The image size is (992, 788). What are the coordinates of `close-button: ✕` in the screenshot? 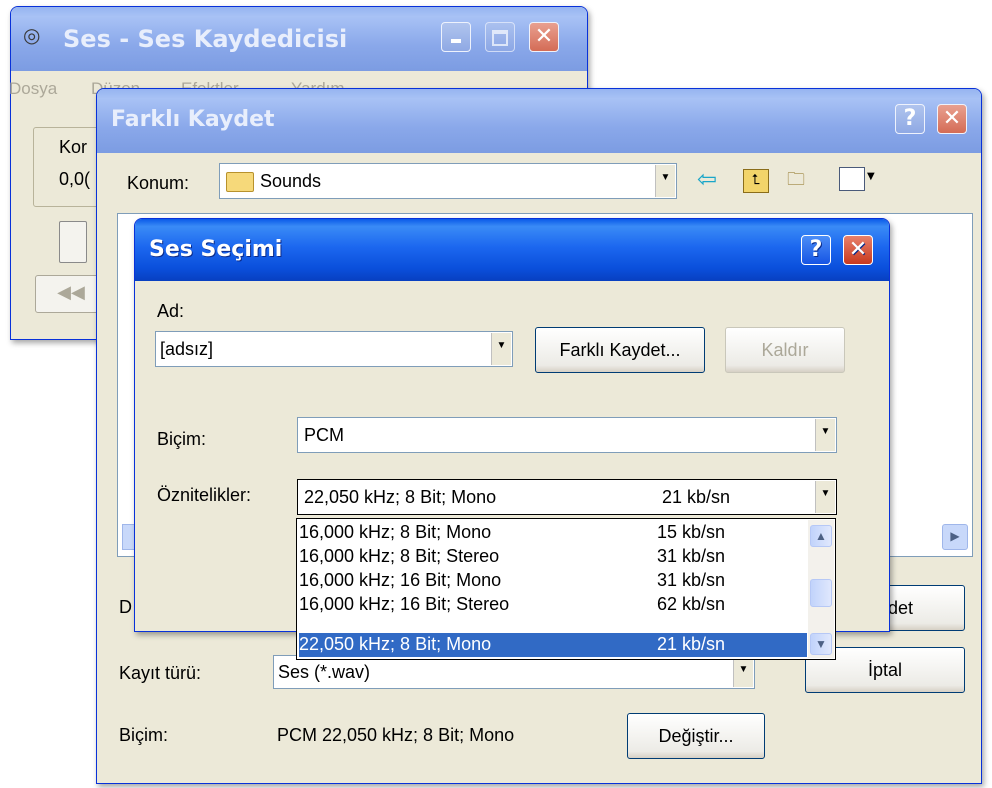 It's located at (544, 37).